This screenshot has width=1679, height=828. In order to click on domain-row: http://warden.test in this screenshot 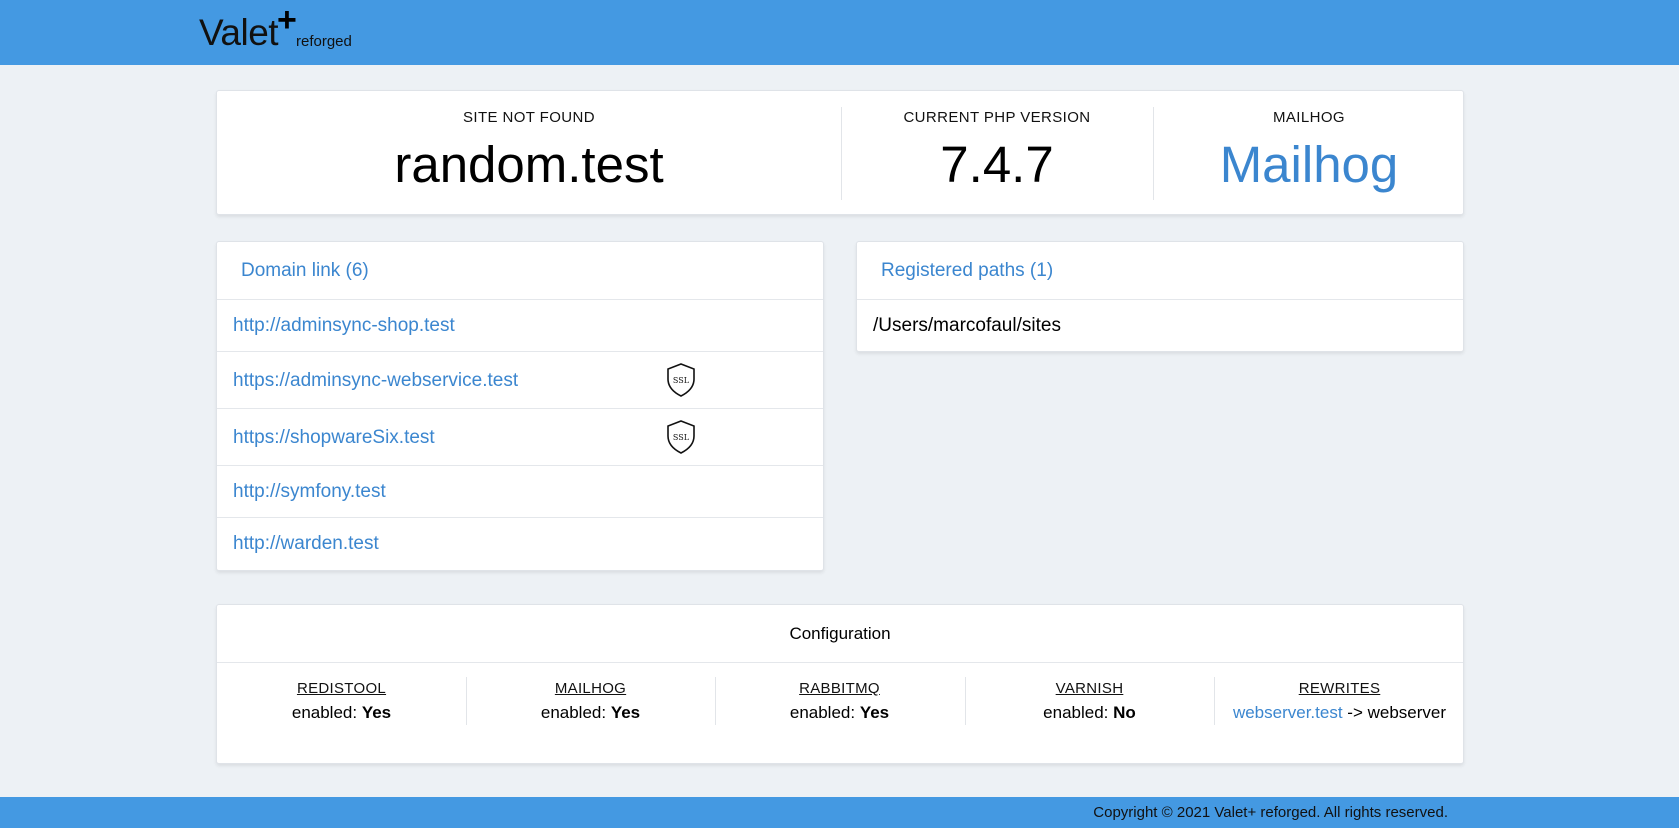, I will do `click(520, 544)`.